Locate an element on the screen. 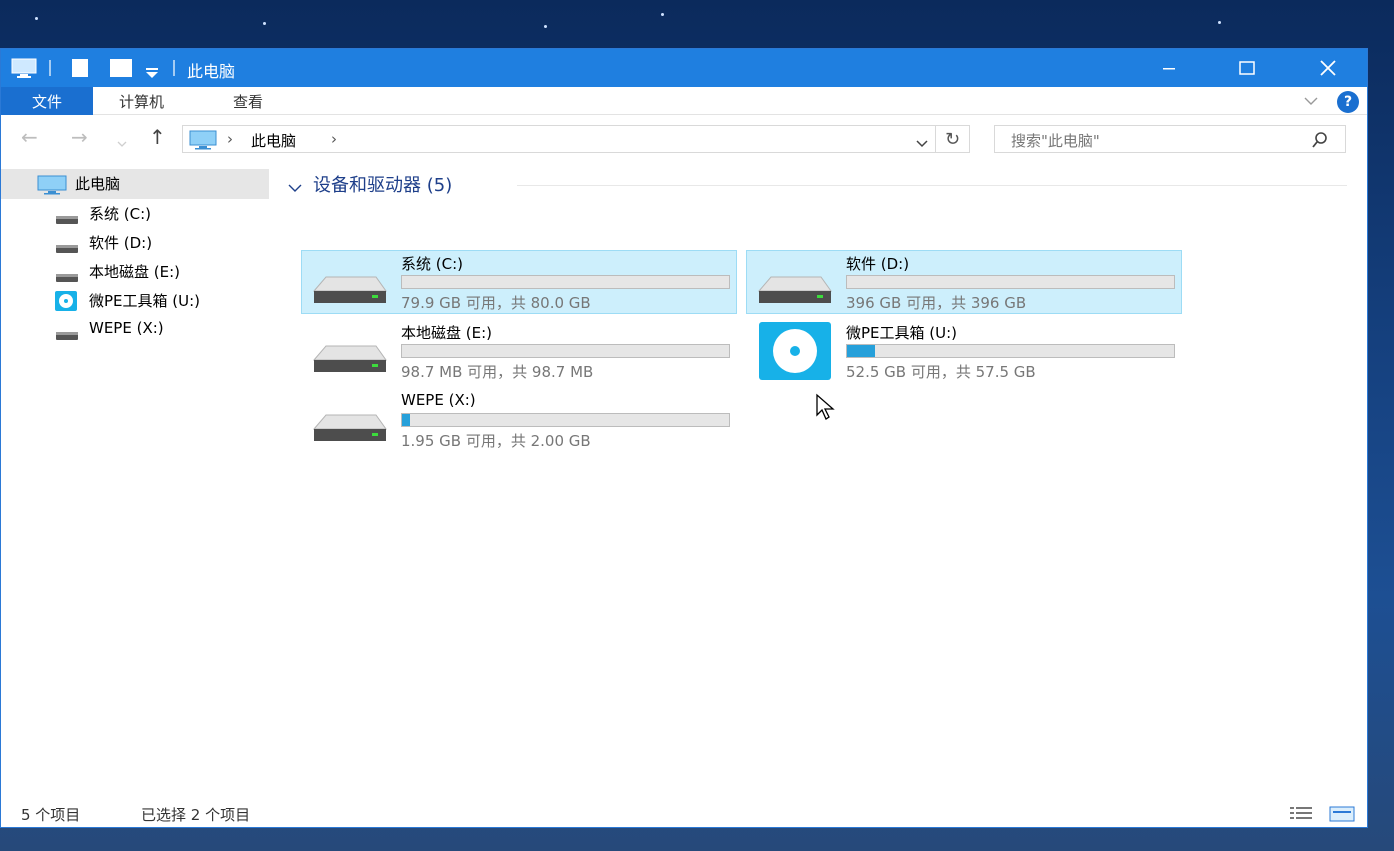  mouse-cursor-icon is located at coordinates (827, 409).